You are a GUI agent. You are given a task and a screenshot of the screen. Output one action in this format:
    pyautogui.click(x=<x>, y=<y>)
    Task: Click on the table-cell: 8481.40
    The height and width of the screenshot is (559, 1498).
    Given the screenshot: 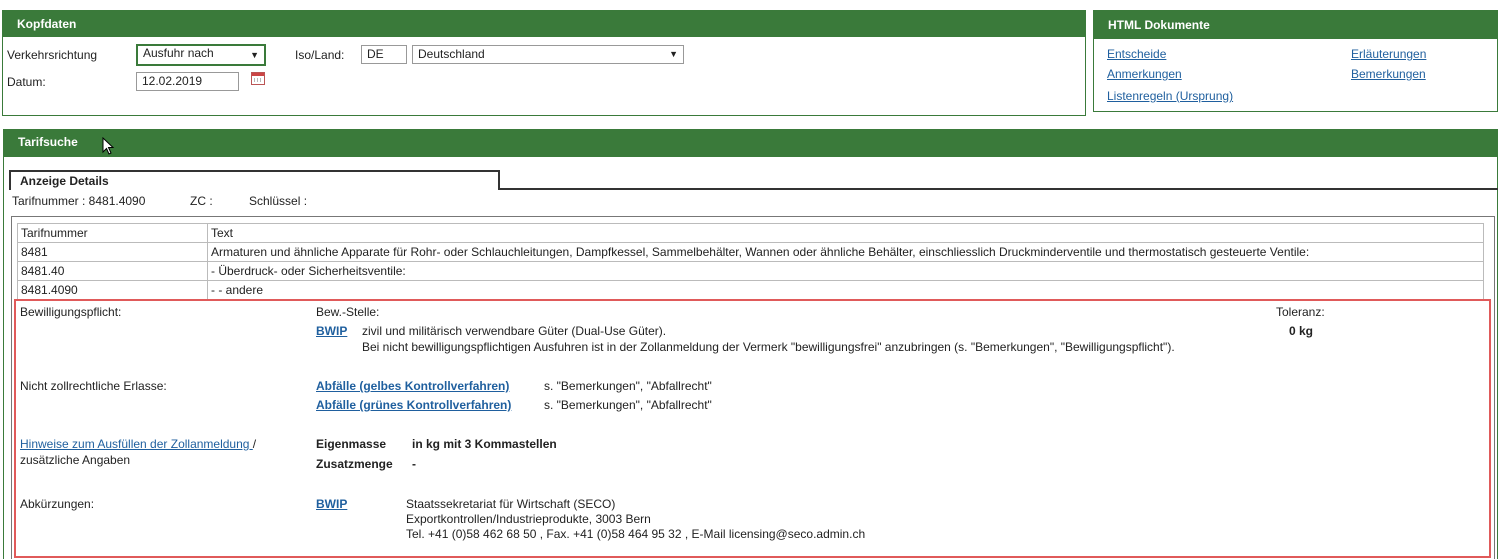 What is the action you would take?
    pyautogui.click(x=112, y=271)
    